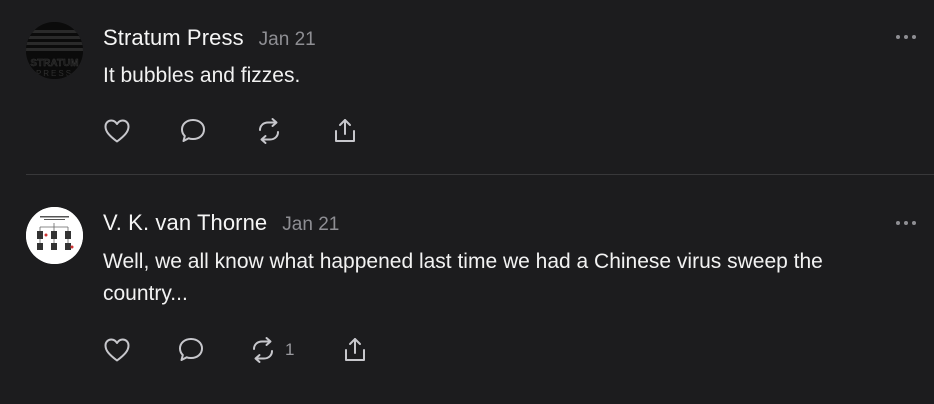  Describe the element at coordinates (54, 73) in the screenshot. I see `svg-text: PRESS` at that location.